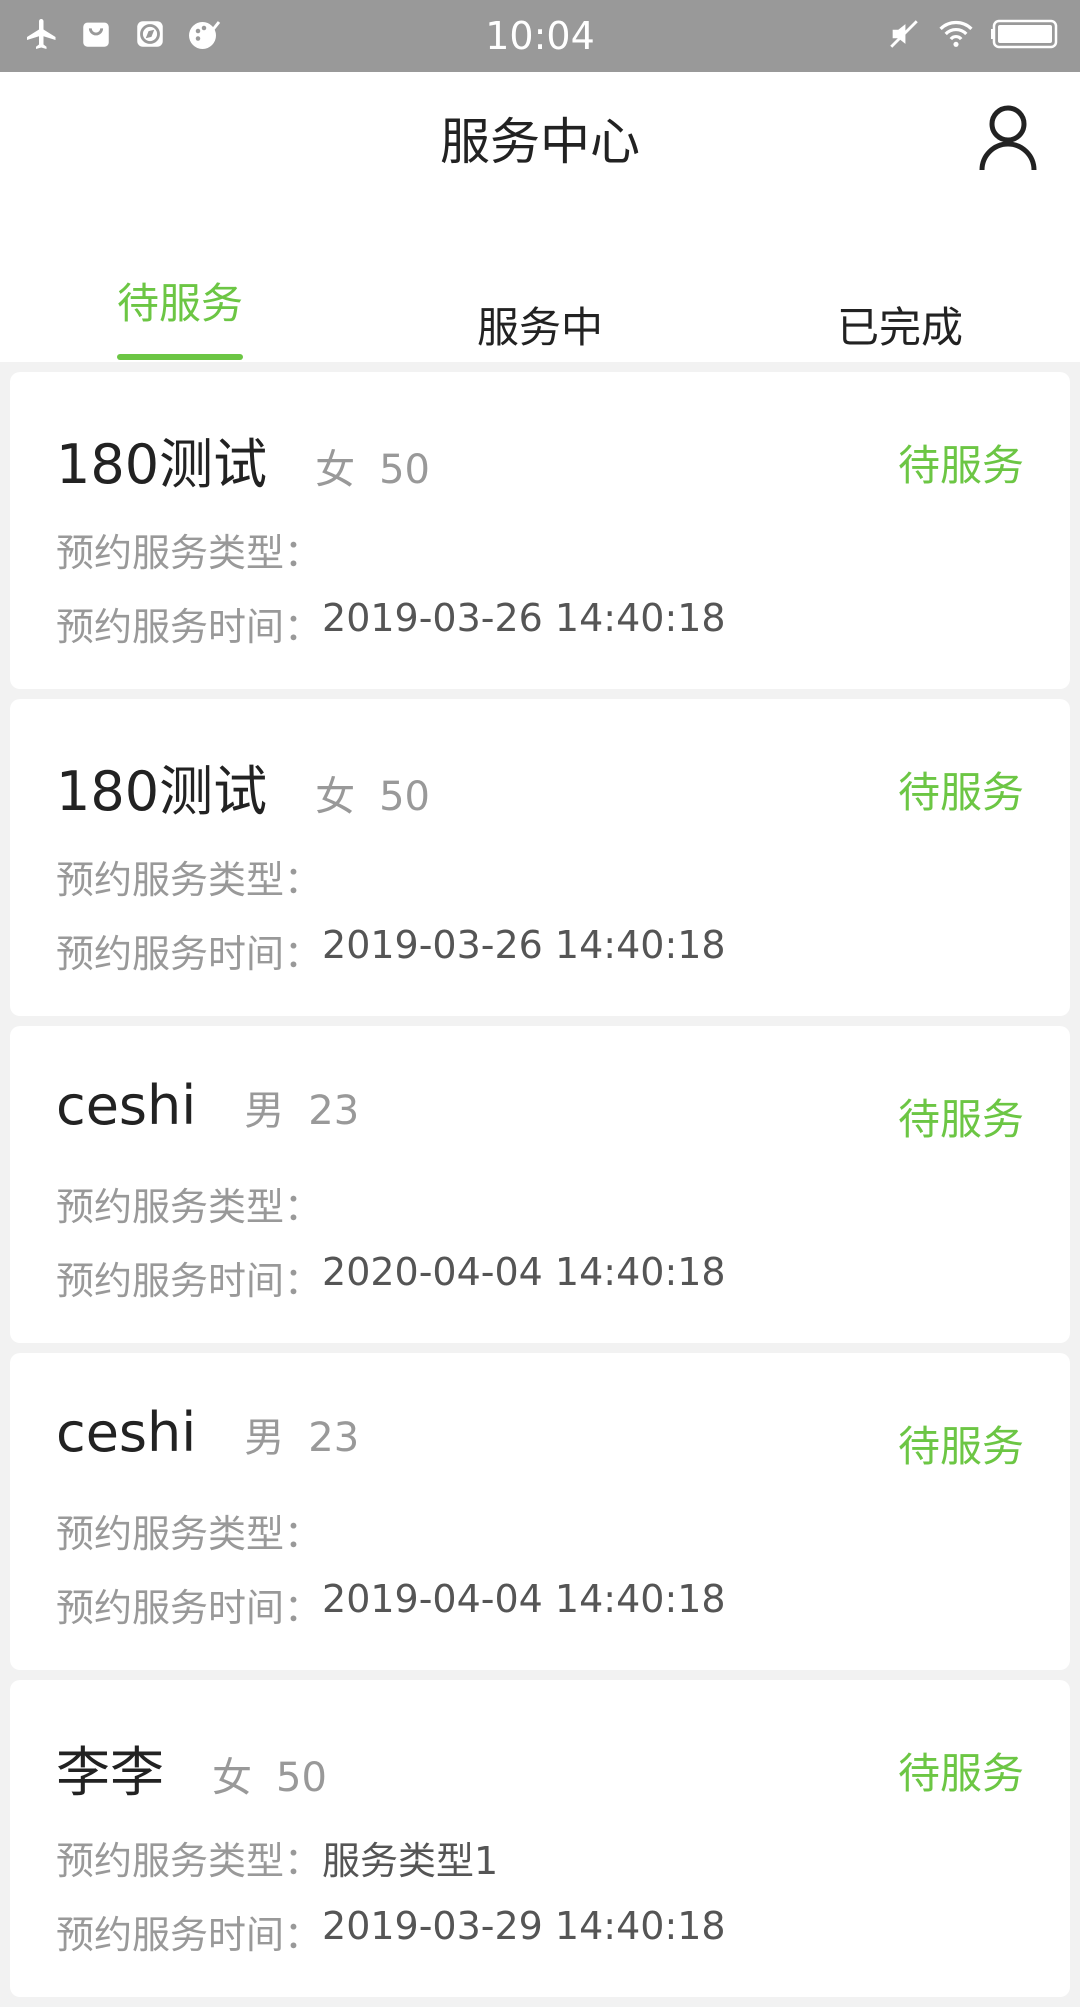 The height and width of the screenshot is (2007, 1080). Describe the element at coordinates (524, 1926) in the screenshot. I see `service-time-value: 2019-03-29 14:40:18` at that location.